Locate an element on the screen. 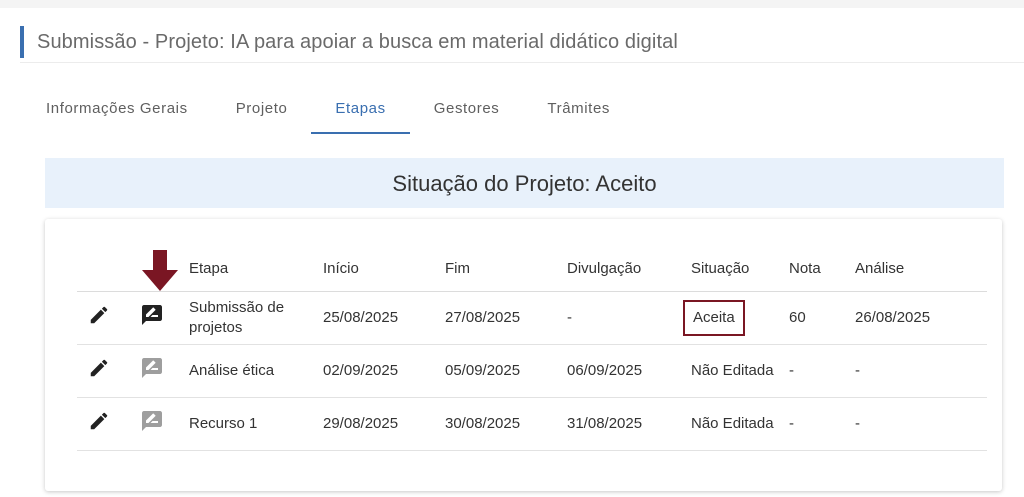  situacao-cell: Aceita is located at coordinates (733, 318).